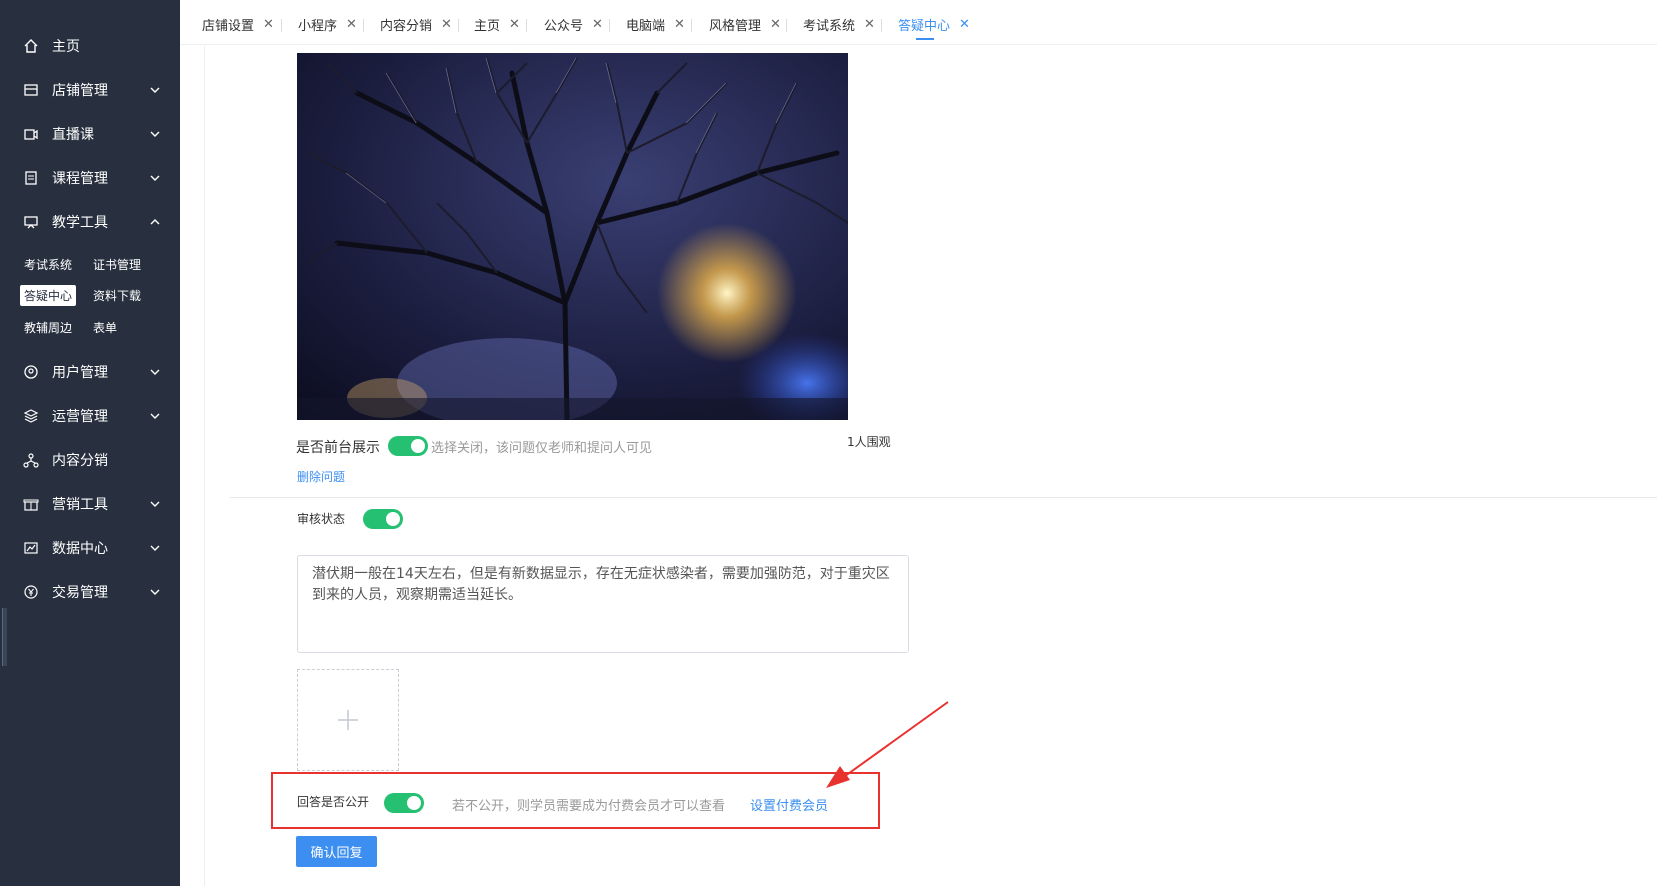 The image size is (1657, 886). I want to click on tab-label: 内容分销, so click(406, 26).